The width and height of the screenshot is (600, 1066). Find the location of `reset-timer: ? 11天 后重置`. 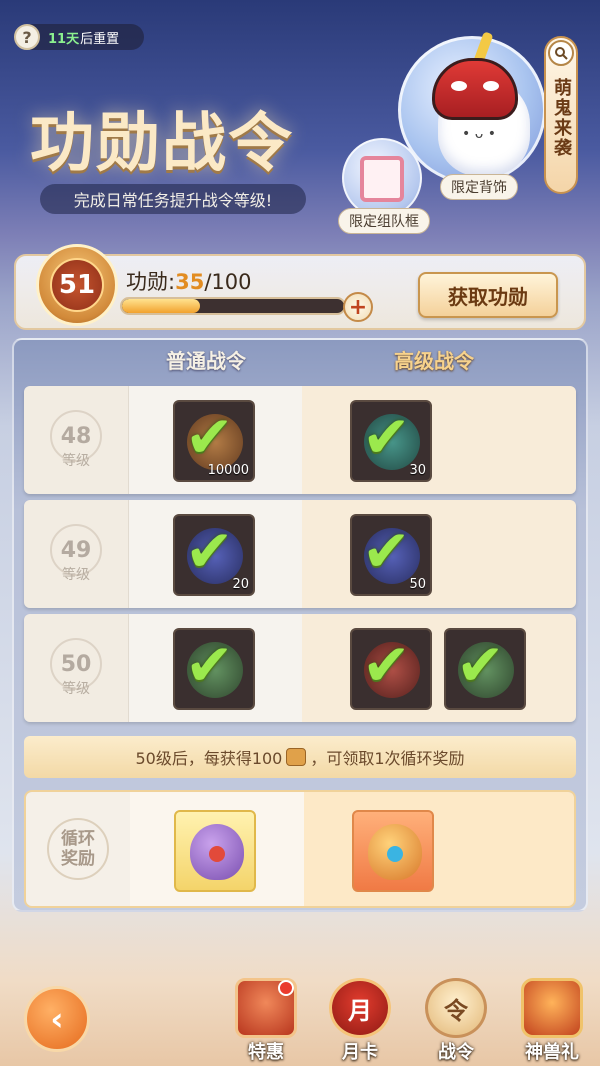

reset-timer: ? 11天 后重置 is located at coordinates (79, 37).